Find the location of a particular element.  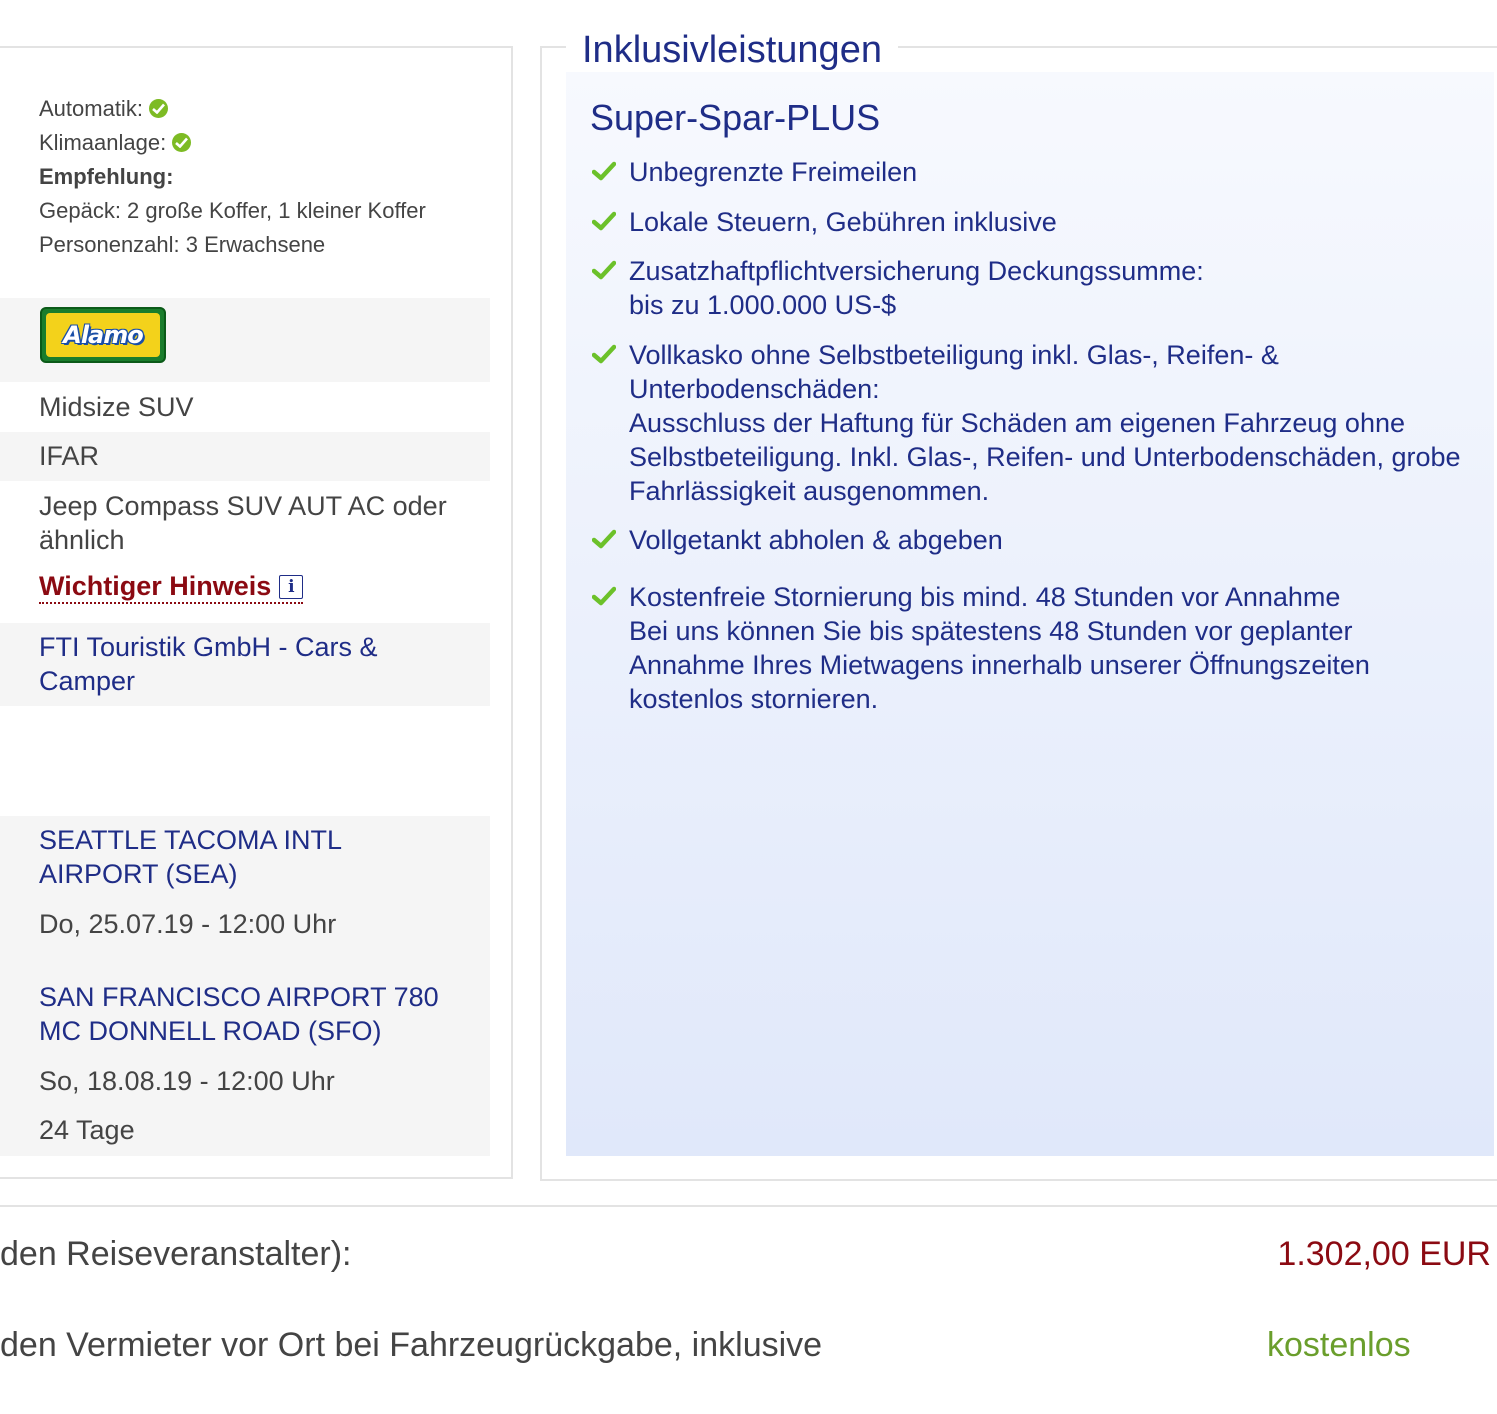

inclusion-item-text: kostenlos stornieren. is located at coordinates (754, 699).